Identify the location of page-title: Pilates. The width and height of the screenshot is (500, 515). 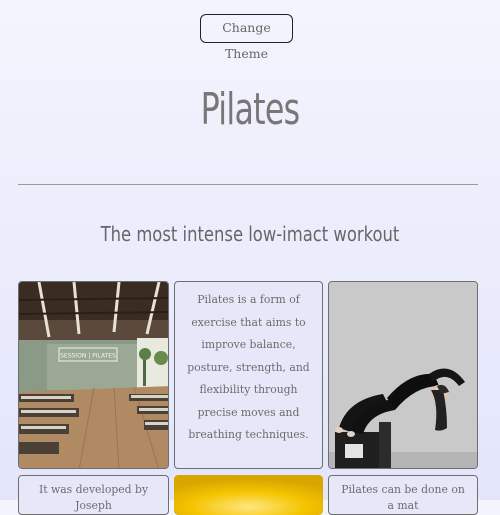
(250, 109).